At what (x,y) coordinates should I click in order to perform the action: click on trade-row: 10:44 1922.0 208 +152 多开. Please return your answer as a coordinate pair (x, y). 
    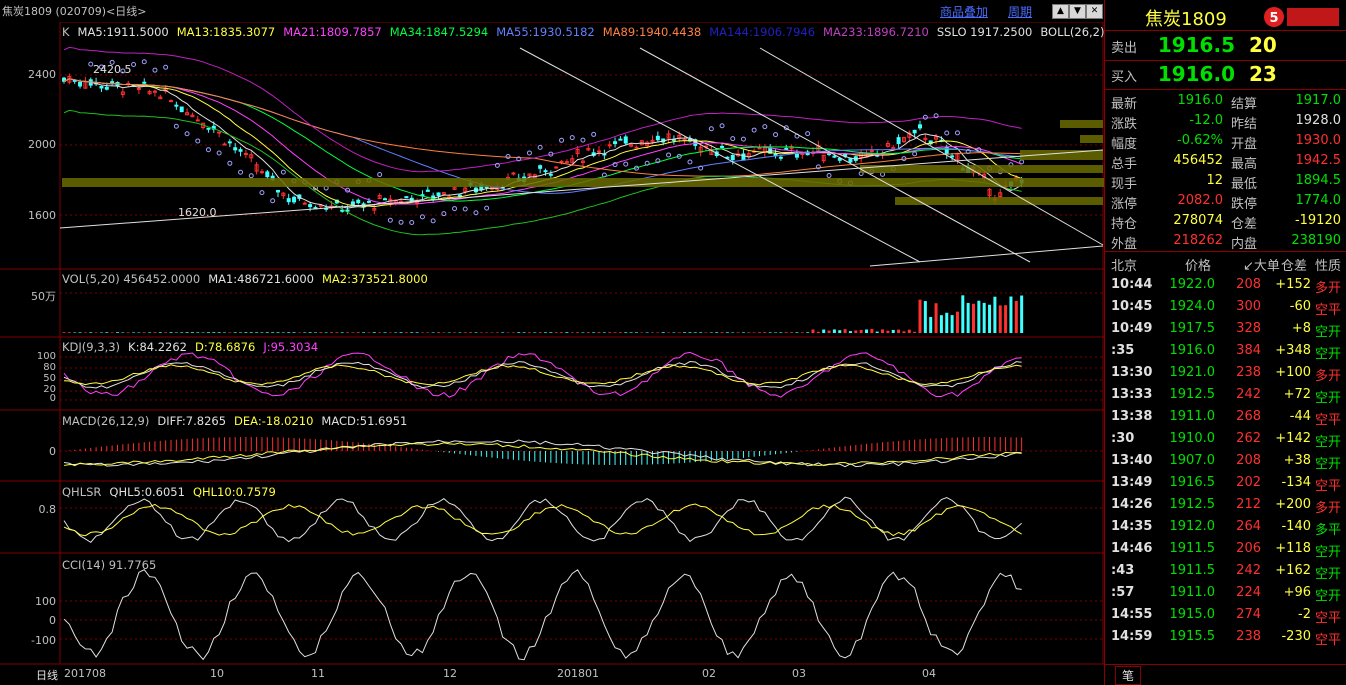
    Looking at the image, I should click on (1225, 285).